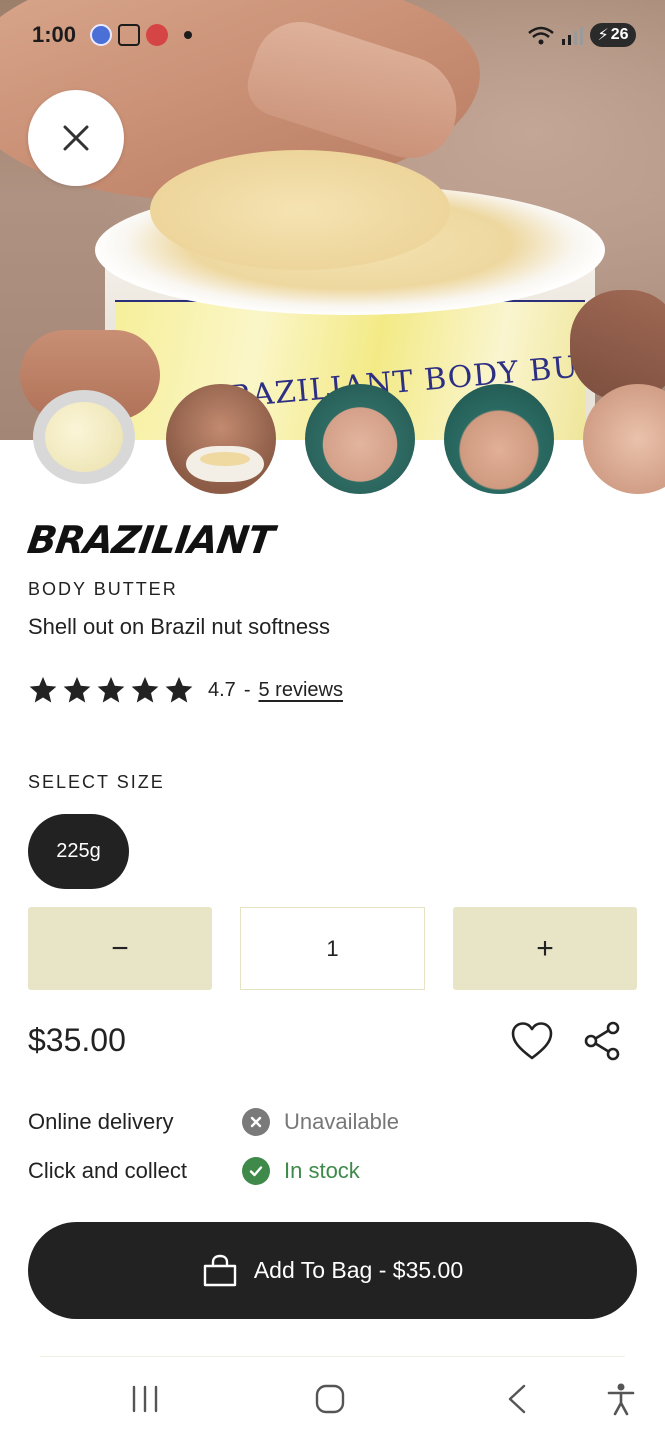  I want to click on wishlist-heart-icon, so click(532, 1041).